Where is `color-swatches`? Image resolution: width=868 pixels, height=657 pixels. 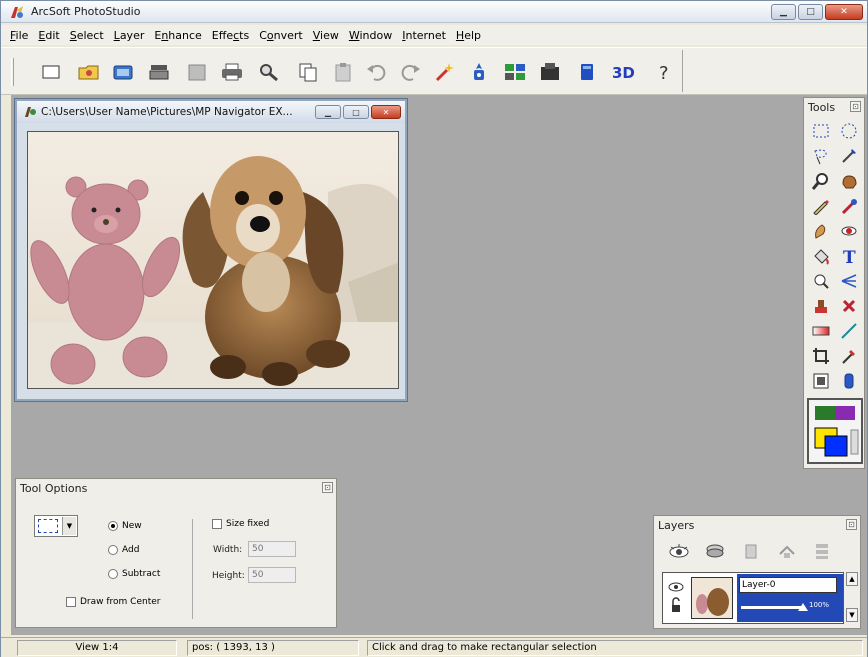 color-swatches is located at coordinates (836, 431).